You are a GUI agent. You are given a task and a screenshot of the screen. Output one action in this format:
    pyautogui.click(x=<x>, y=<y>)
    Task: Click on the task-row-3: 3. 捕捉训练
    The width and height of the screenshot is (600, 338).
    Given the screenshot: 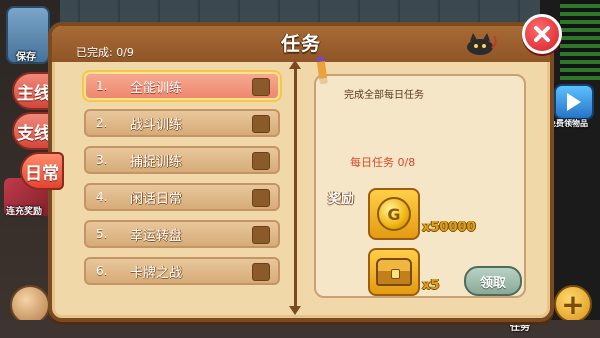 What is the action you would take?
    pyautogui.click(x=182, y=160)
    